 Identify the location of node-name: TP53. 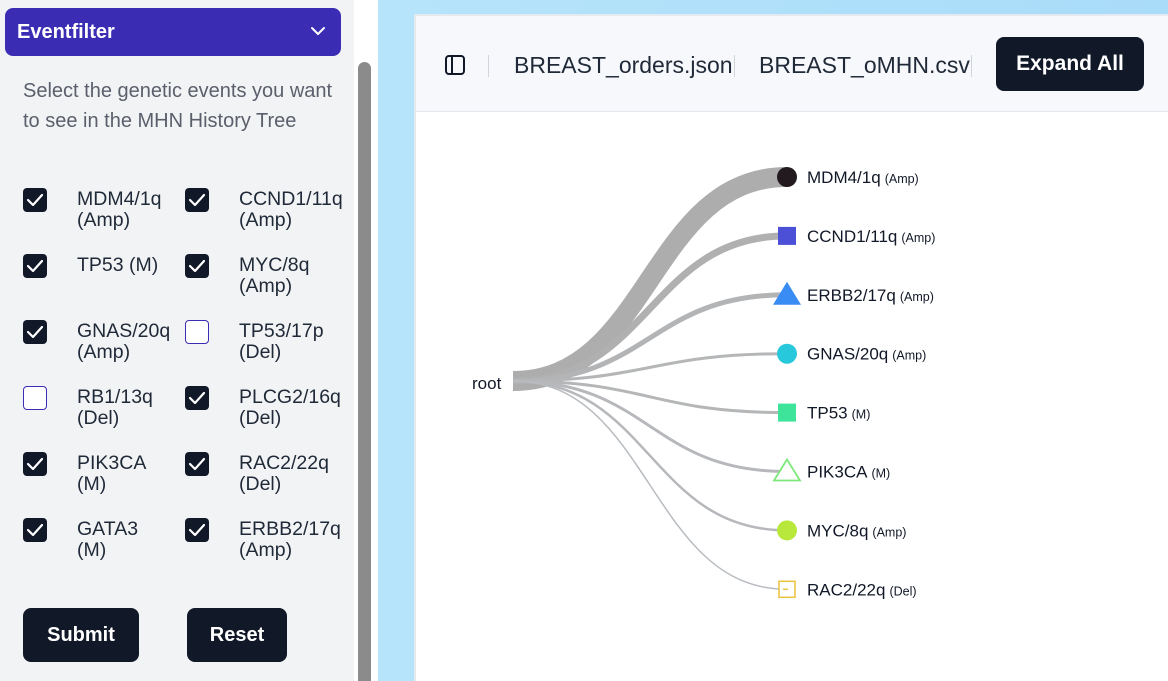
(827, 413).